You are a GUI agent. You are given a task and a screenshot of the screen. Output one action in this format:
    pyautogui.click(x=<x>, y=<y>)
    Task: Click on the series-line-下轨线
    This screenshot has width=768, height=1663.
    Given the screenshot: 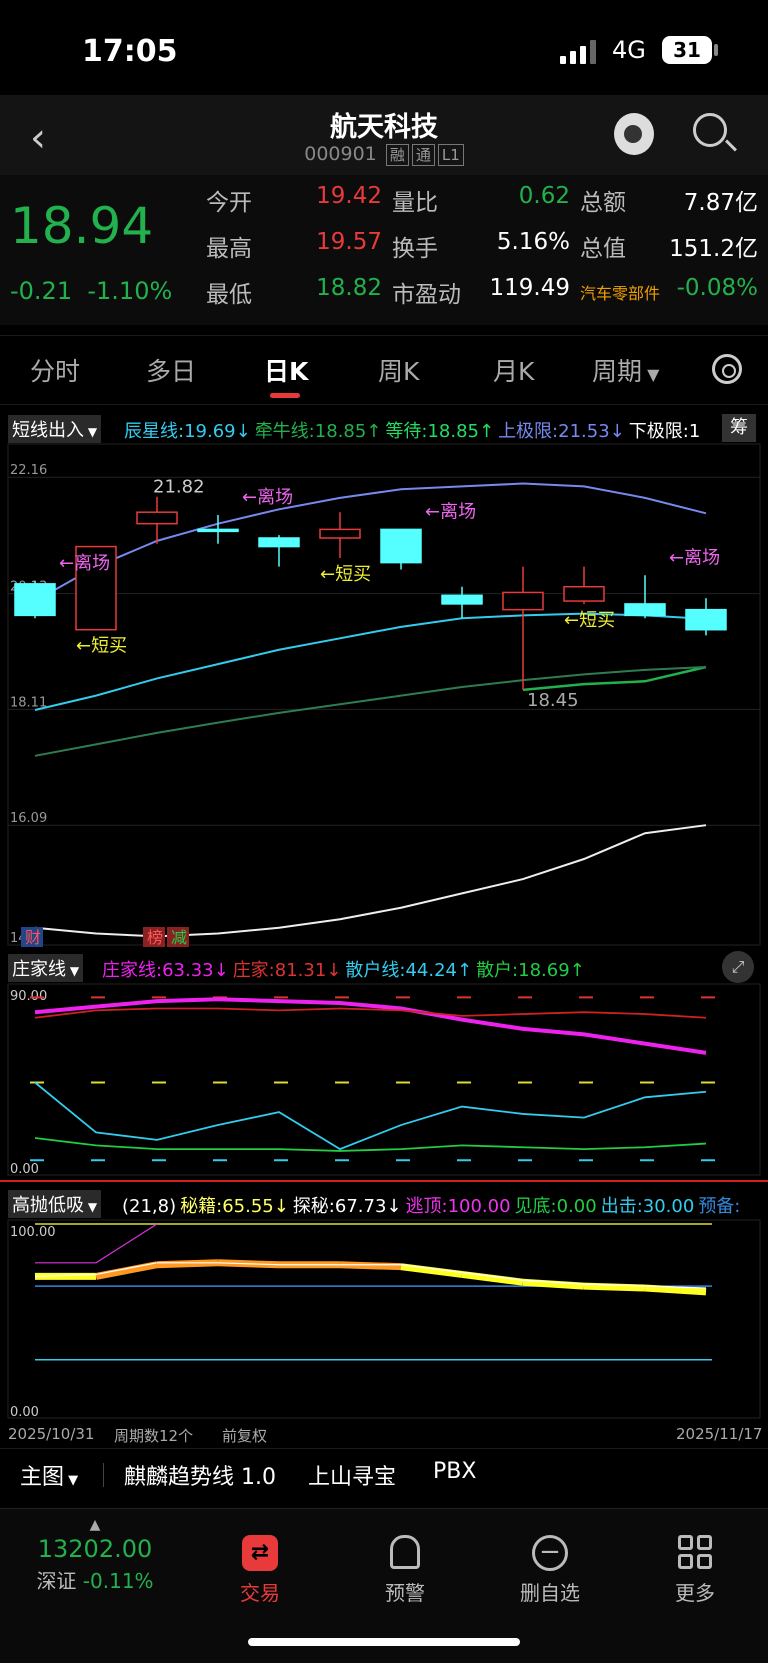 What is the action you would take?
    pyautogui.click(x=370, y=711)
    